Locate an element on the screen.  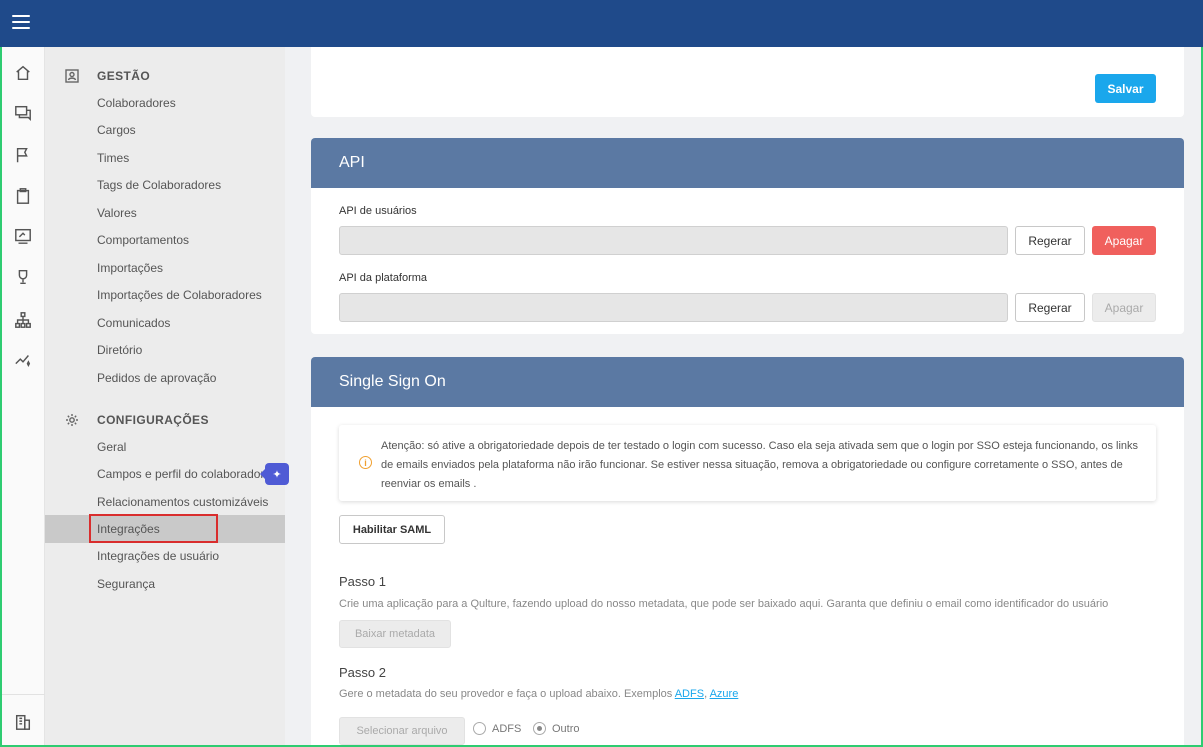
save-button: Salvar is located at coordinates (1125, 88).